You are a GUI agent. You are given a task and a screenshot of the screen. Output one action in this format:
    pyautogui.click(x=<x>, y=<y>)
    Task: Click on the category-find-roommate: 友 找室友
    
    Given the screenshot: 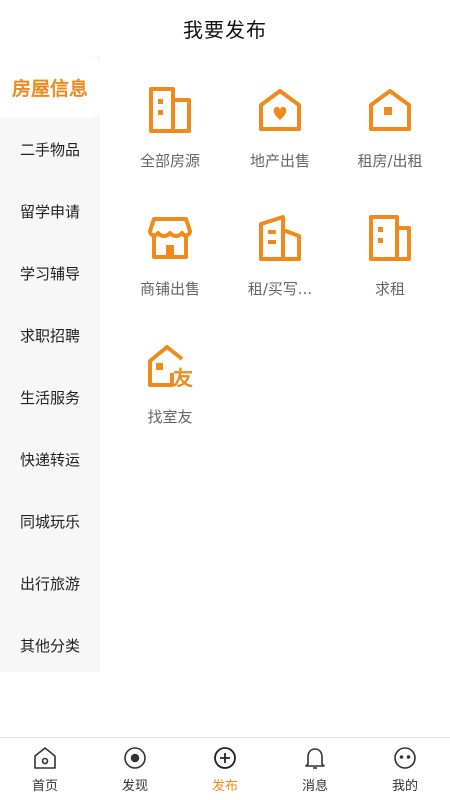 What is the action you would take?
    pyautogui.click(x=170, y=377)
    